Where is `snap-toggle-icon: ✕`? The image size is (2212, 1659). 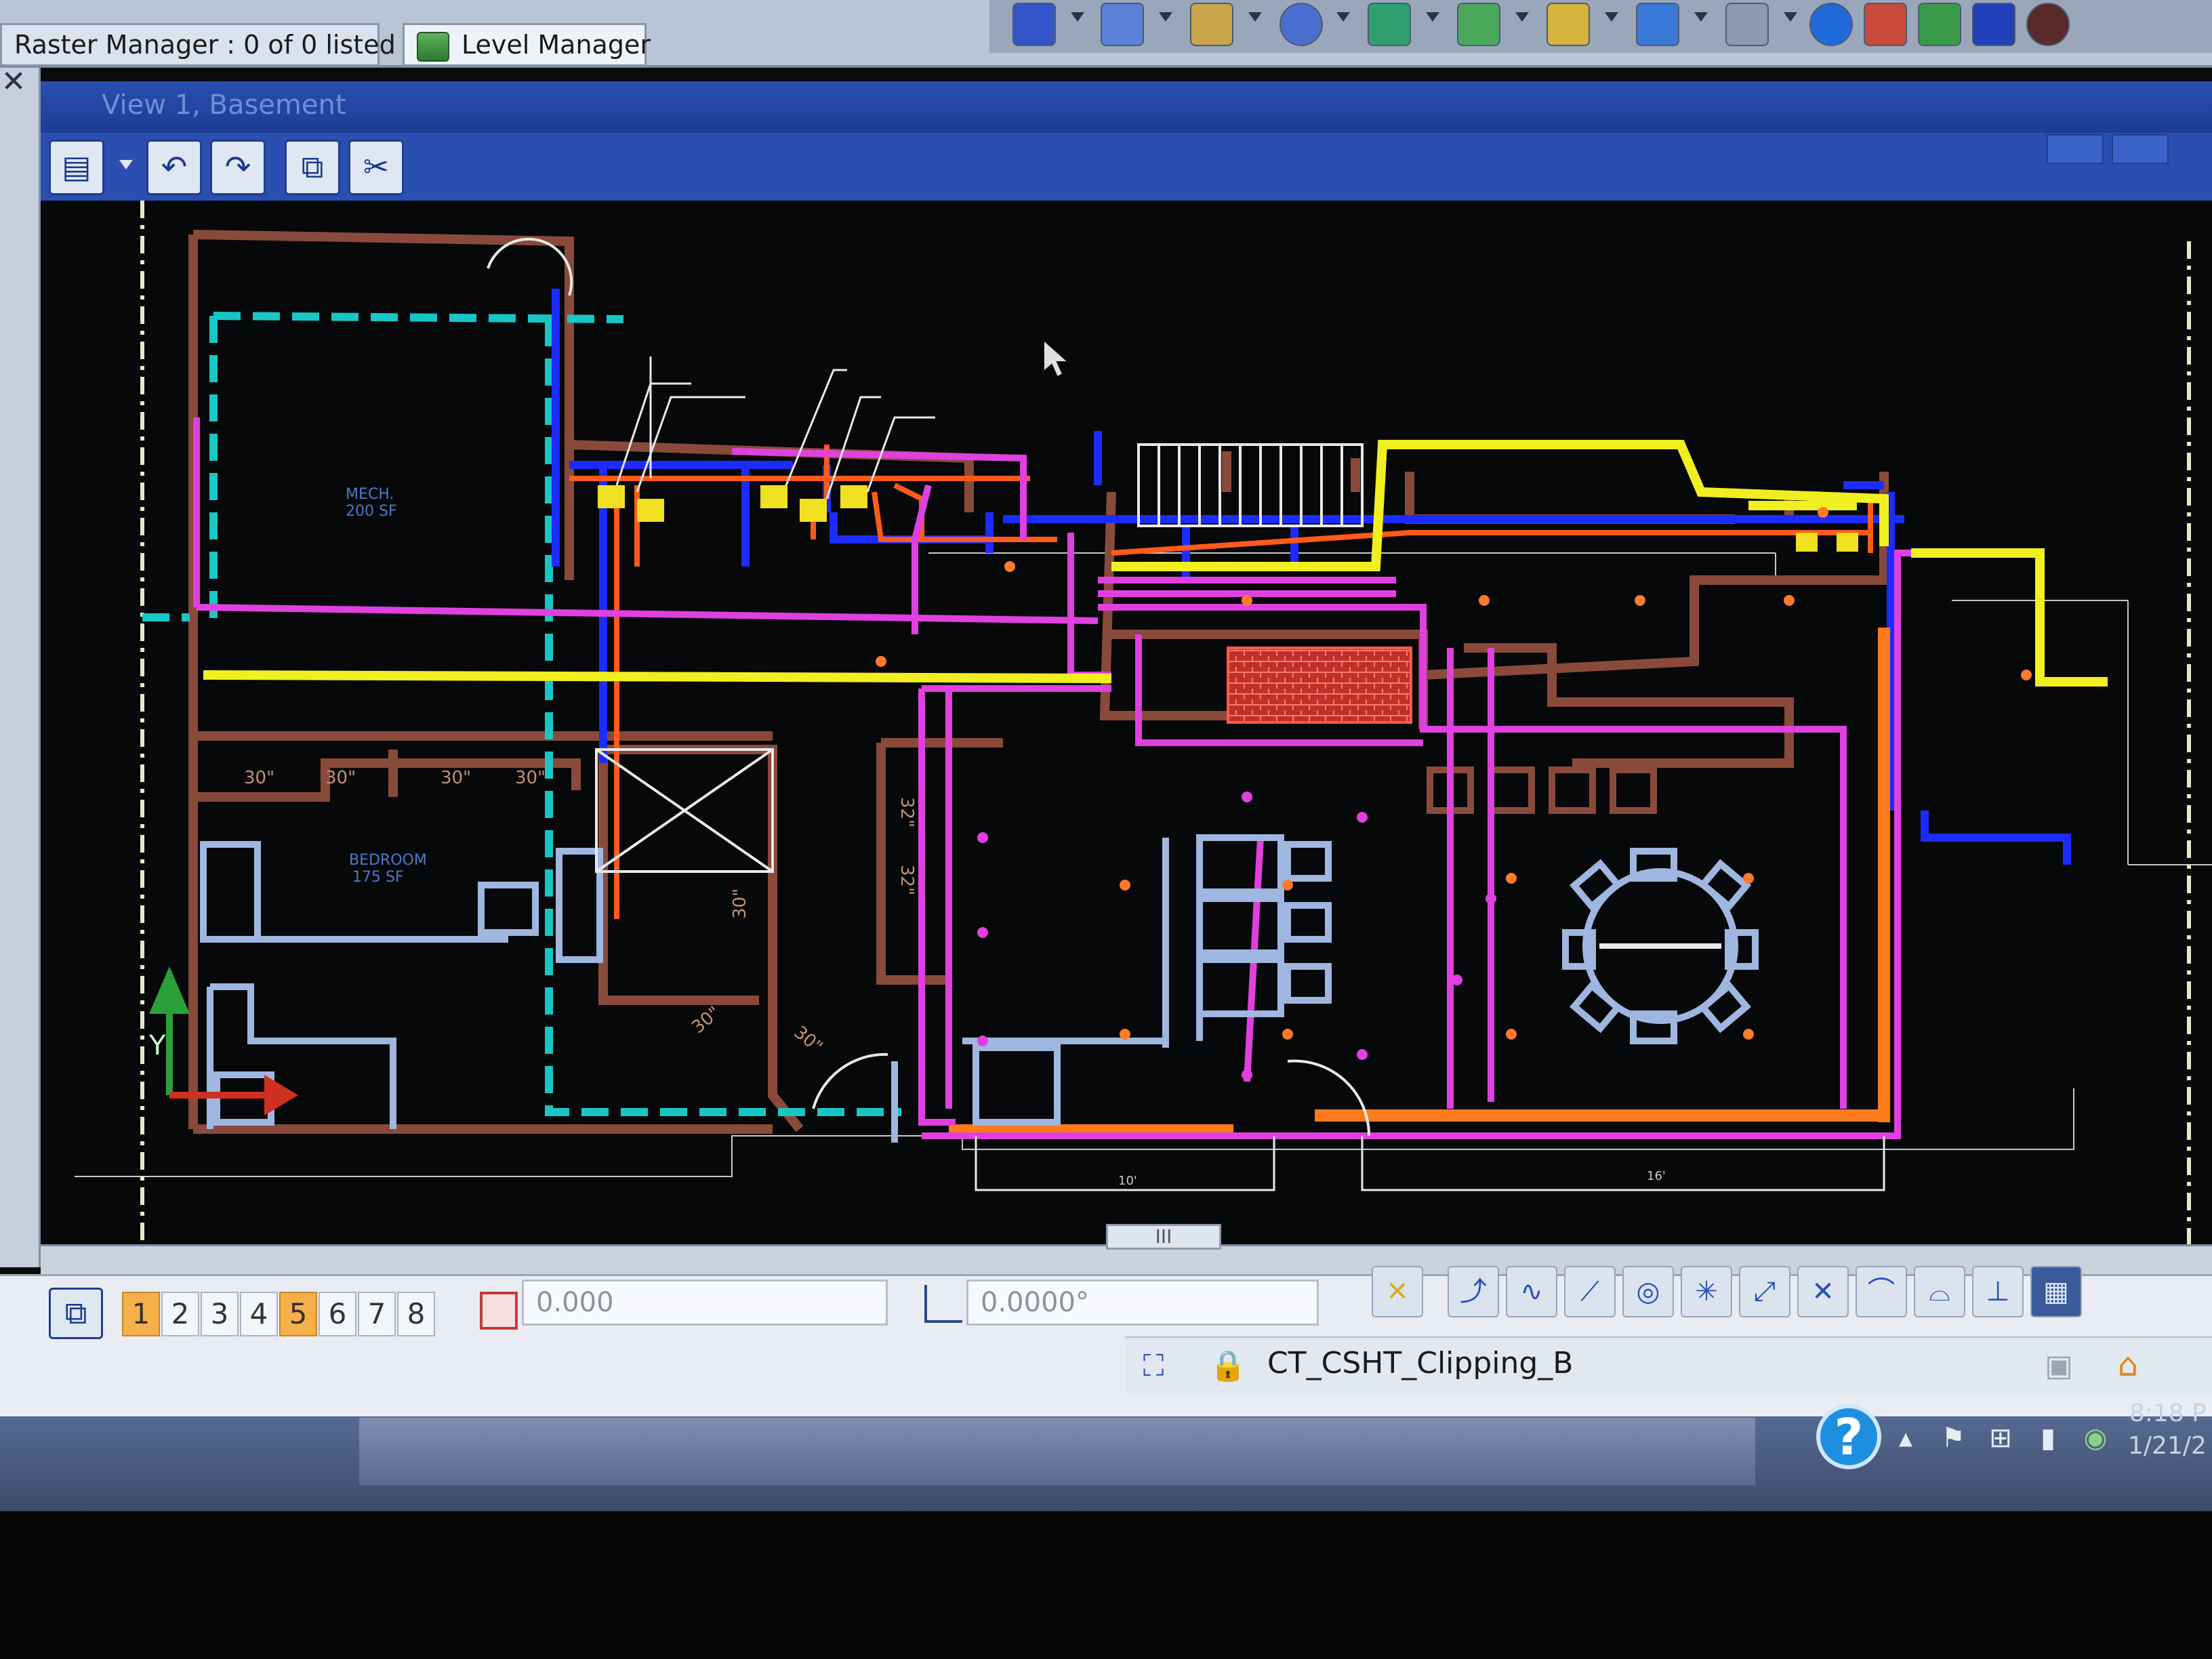 snap-toggle-icon: ✕ is located at coordinates (1398, 1291).